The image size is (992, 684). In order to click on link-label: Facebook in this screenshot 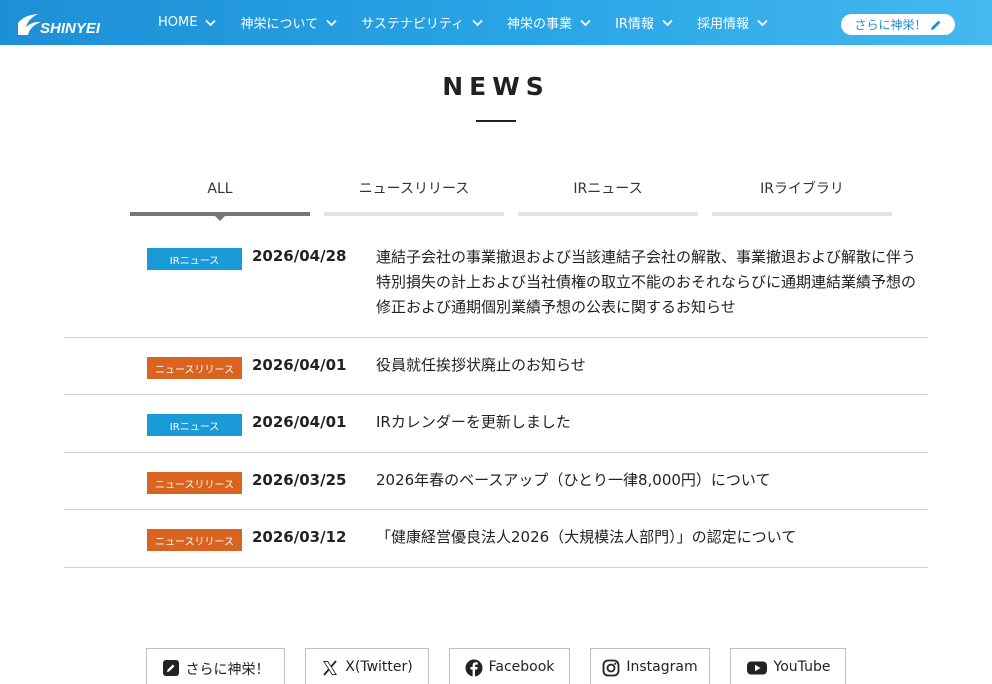, I will do `click(521, 667)`.